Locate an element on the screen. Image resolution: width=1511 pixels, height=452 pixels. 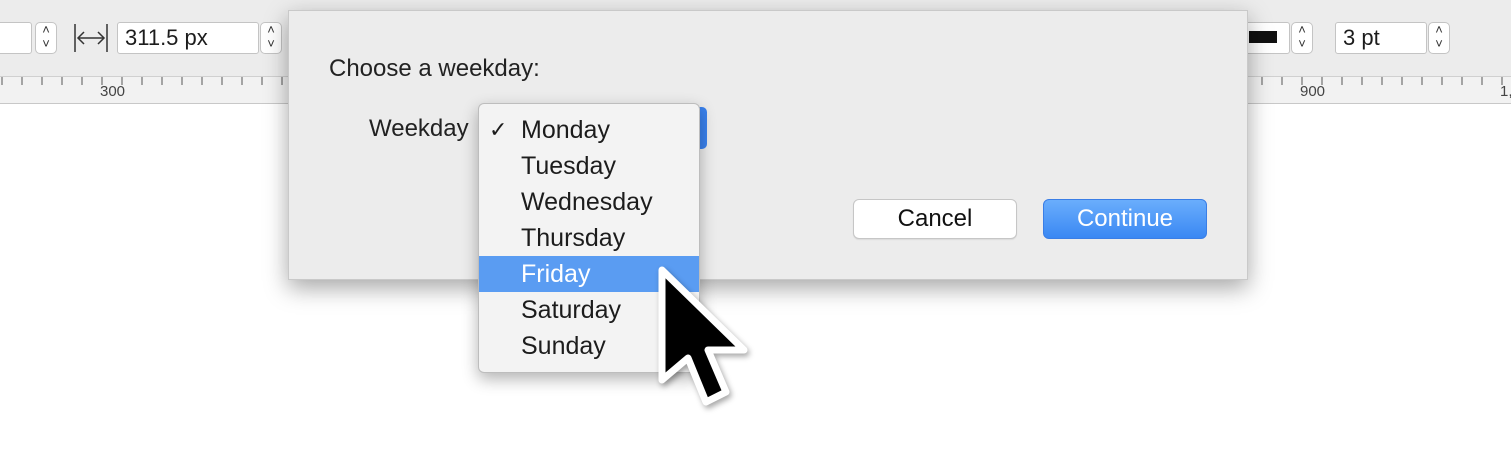
weekday-label: Weekday is located at coordinates (419, 128).